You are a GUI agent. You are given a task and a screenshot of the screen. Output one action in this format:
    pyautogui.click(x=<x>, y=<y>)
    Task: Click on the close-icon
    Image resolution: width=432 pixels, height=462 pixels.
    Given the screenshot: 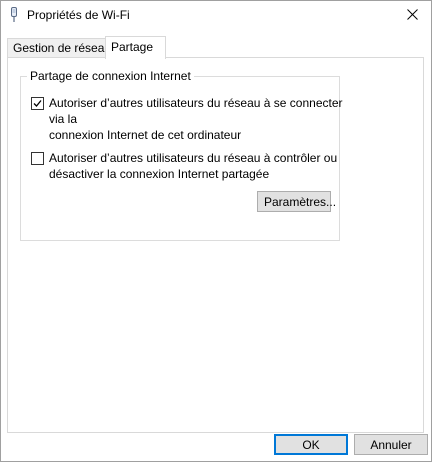 What is the action you would take?
    pyautogui.click(x=412, y=16)
    